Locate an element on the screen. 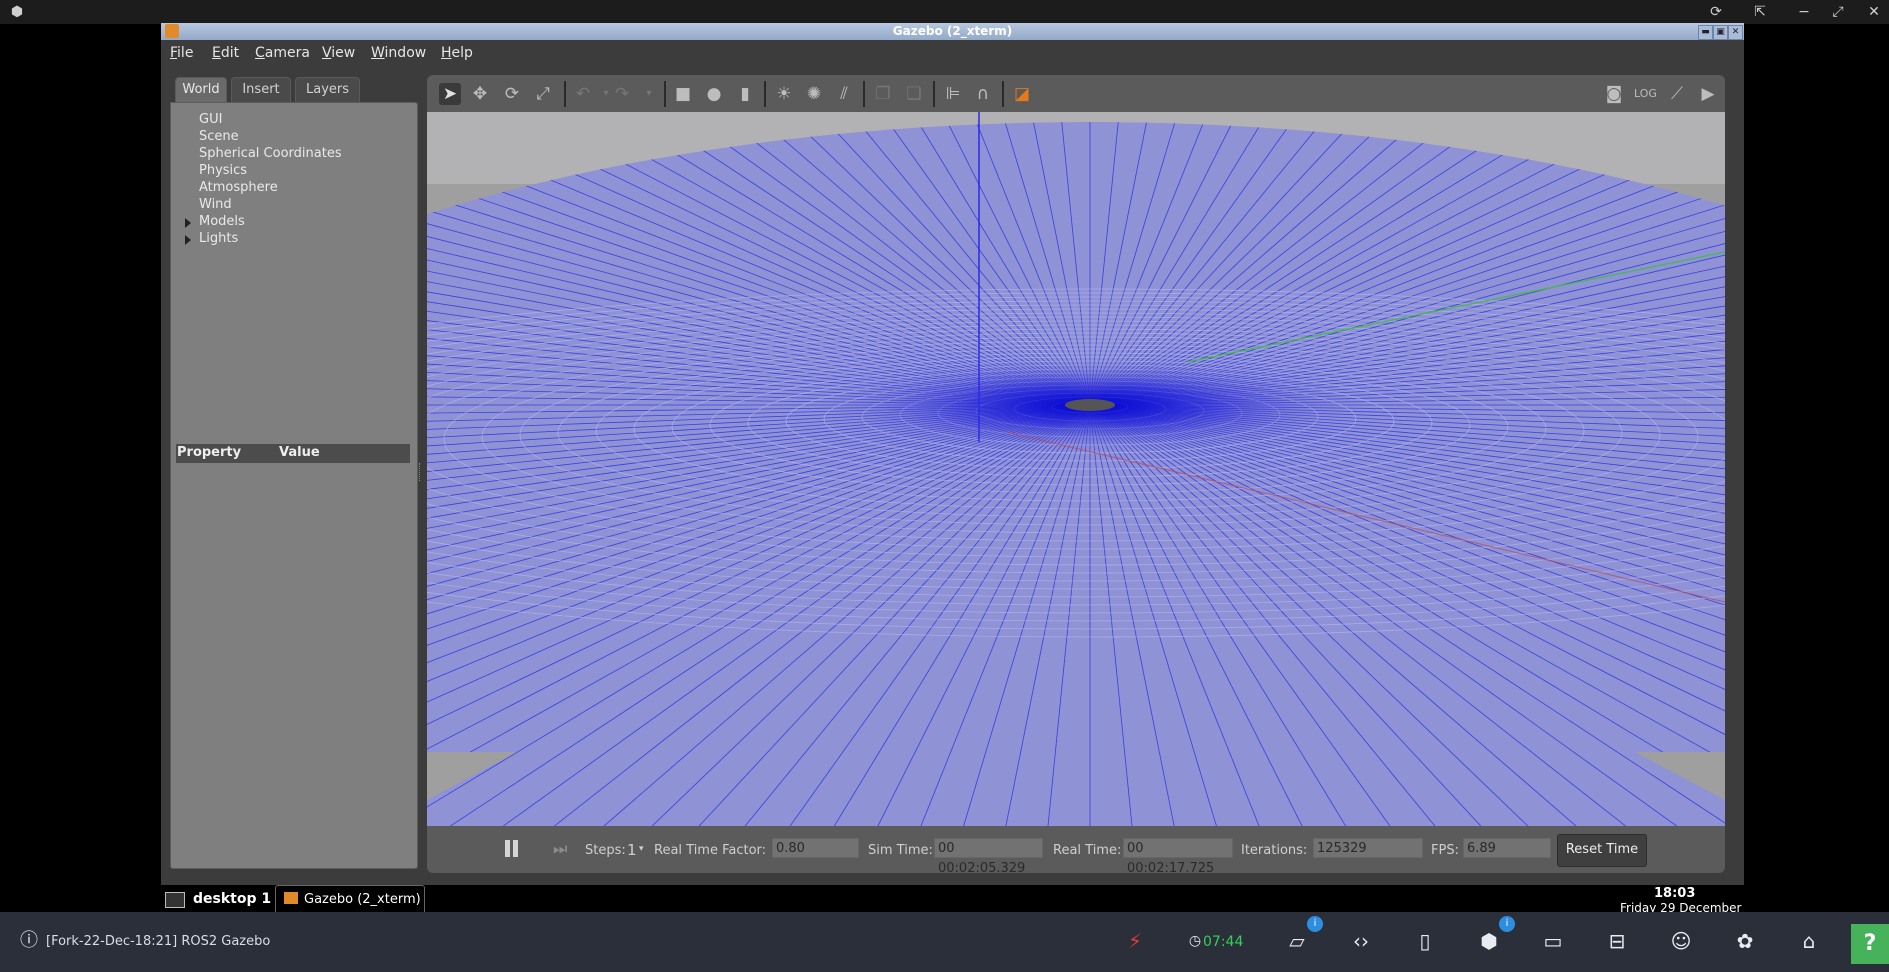 The width and height of the screenshot is (1889, 972). menu-camera: Camera is located at coordinates (282, 53).